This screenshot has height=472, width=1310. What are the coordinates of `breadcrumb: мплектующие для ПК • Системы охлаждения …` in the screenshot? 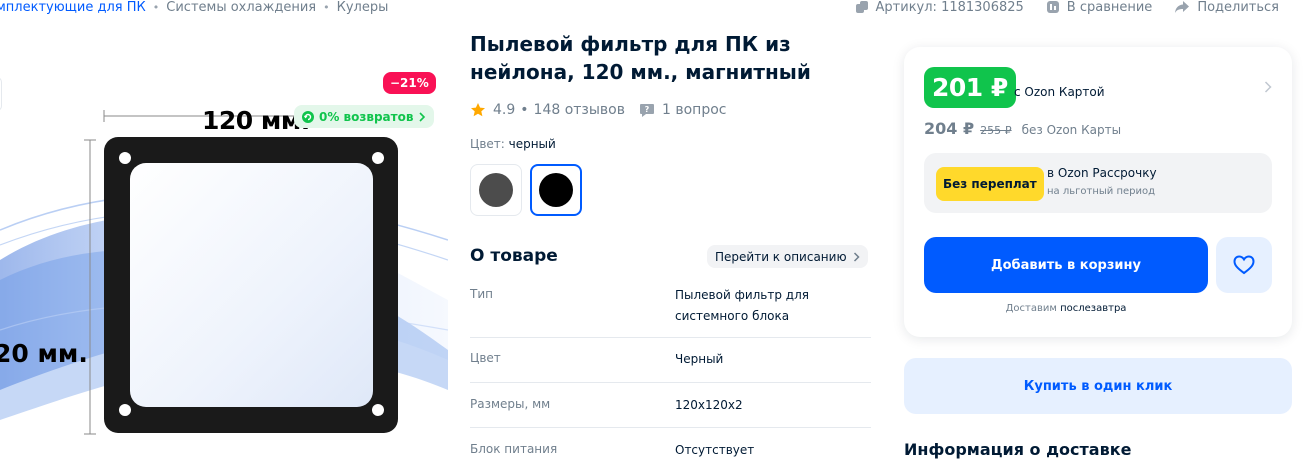 It's located at (194, 8).